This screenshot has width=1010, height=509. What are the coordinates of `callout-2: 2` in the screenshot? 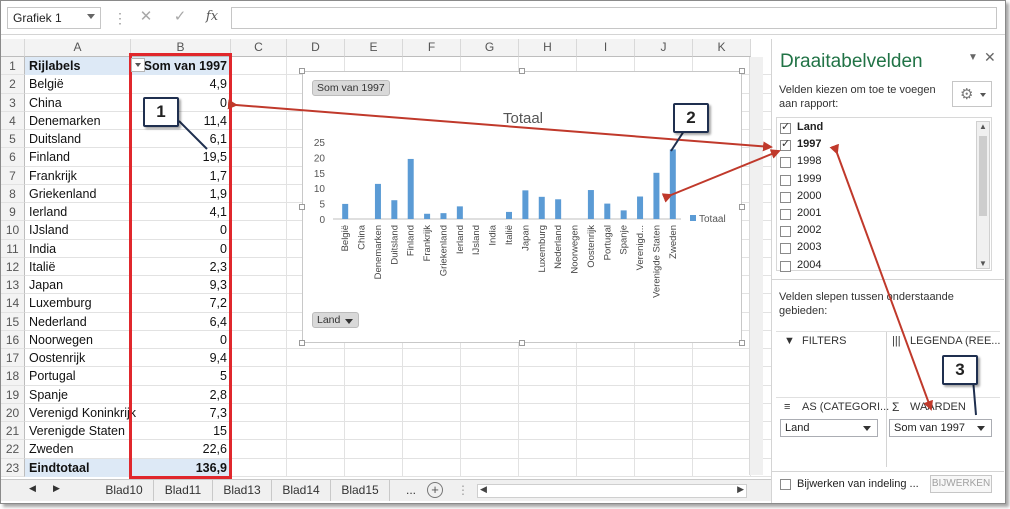 It's located at (691, 118).